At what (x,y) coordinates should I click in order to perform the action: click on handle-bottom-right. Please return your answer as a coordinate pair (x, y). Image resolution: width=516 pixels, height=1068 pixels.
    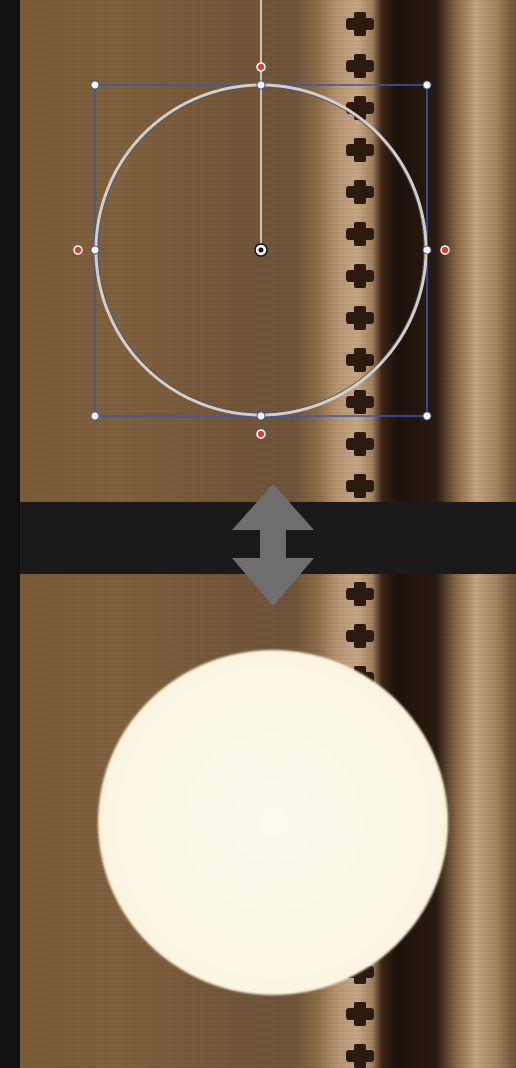
    Looking at the image, I should click on (427, 416).